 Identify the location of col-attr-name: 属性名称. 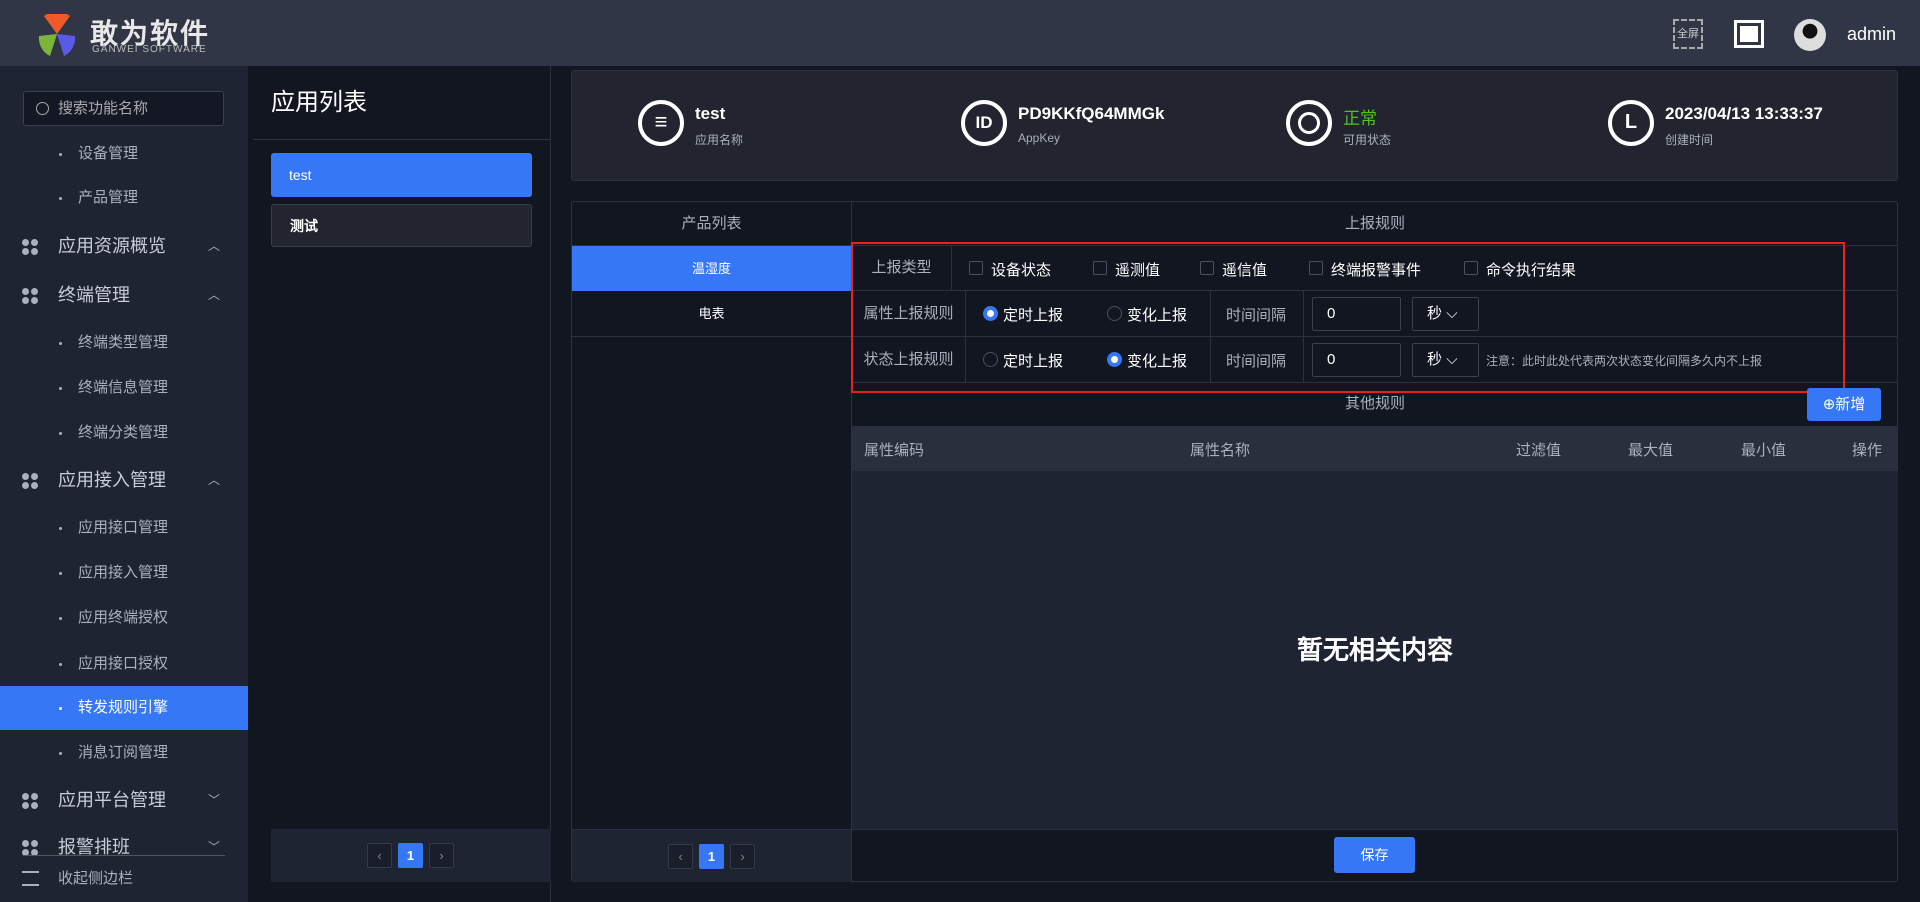
(1220, 450).